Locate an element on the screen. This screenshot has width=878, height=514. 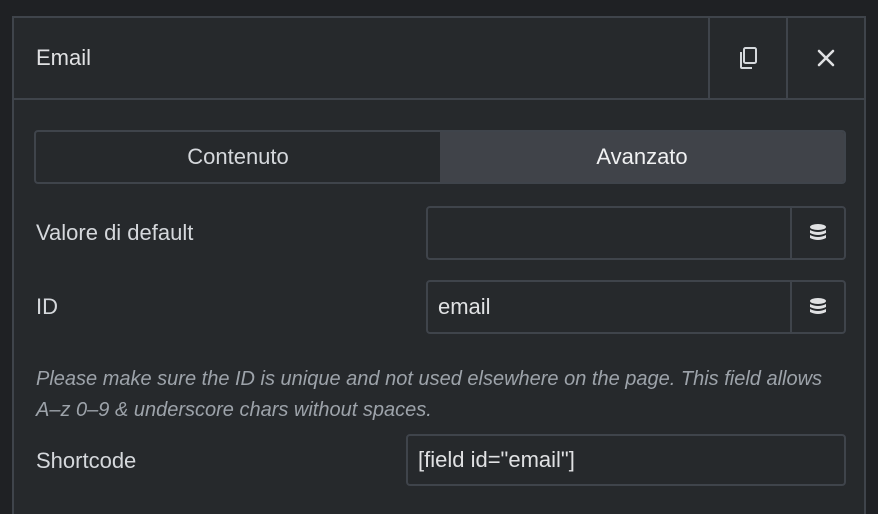
duplicate-button is located at coordinates (747, 58).